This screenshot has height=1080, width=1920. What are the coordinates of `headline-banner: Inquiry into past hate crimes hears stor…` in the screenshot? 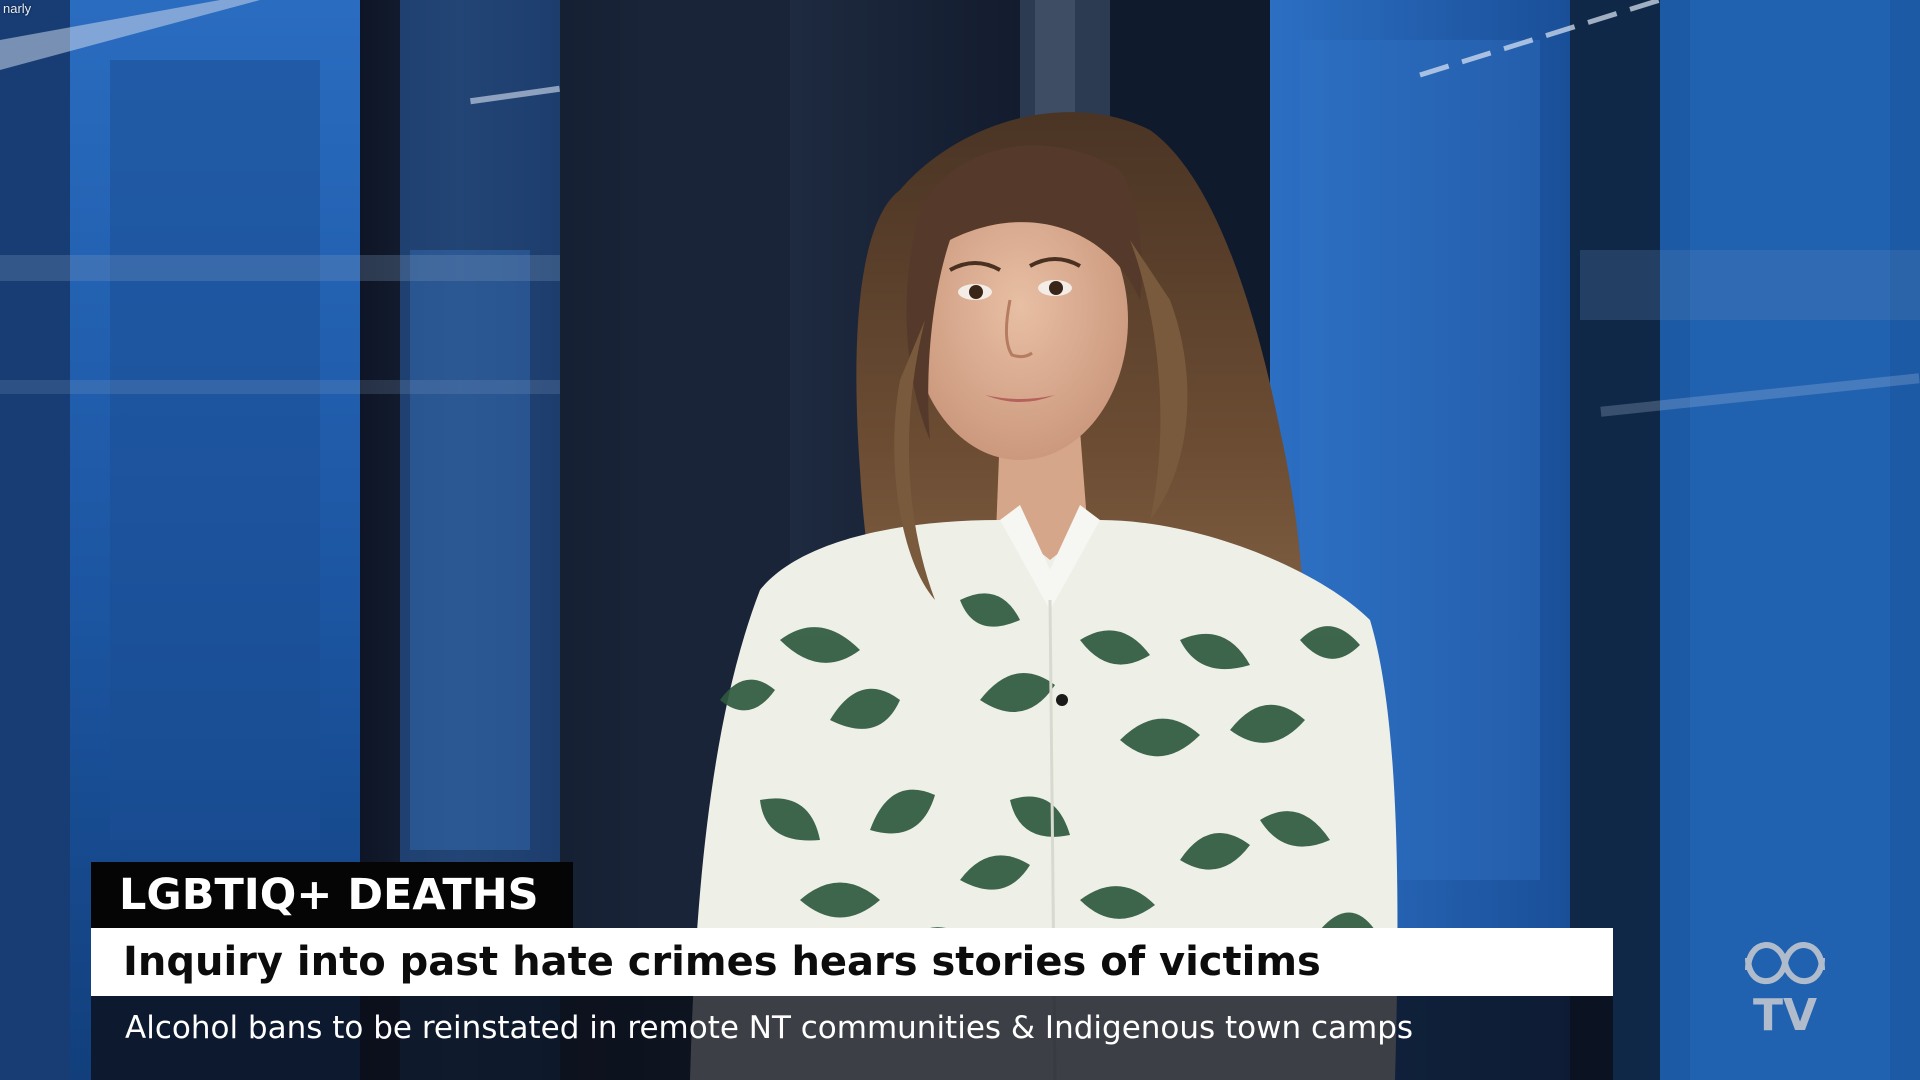 It's located at (852, 962).